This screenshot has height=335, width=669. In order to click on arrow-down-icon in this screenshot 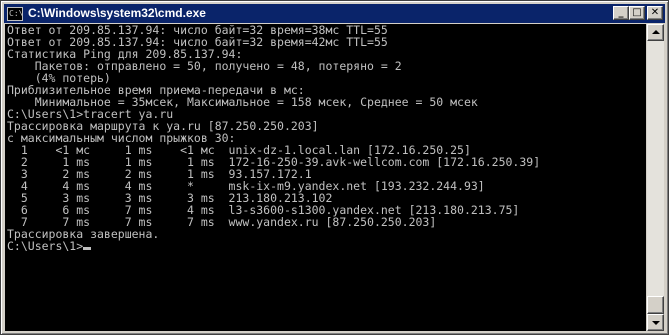, I will do `click(656, 323)`.